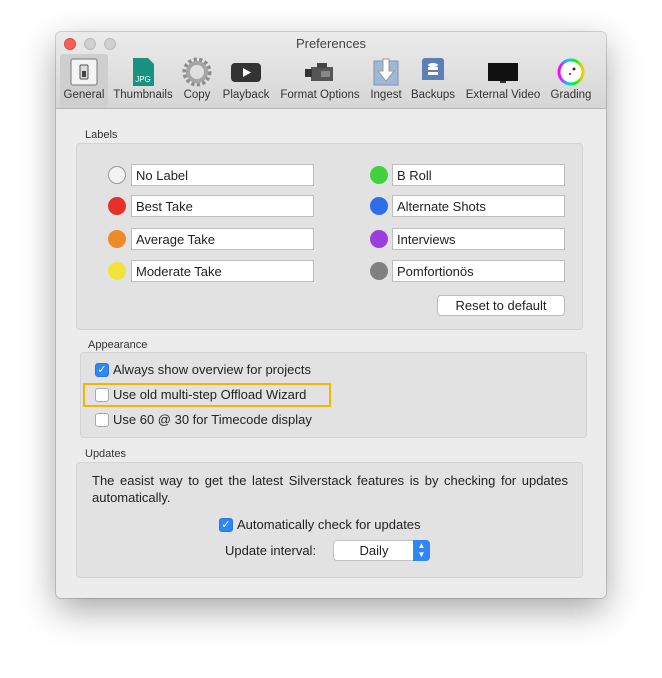  Describe the element at coordinates (222, 175) in the screenshot. I see `label-name-field: No Label` at that location.